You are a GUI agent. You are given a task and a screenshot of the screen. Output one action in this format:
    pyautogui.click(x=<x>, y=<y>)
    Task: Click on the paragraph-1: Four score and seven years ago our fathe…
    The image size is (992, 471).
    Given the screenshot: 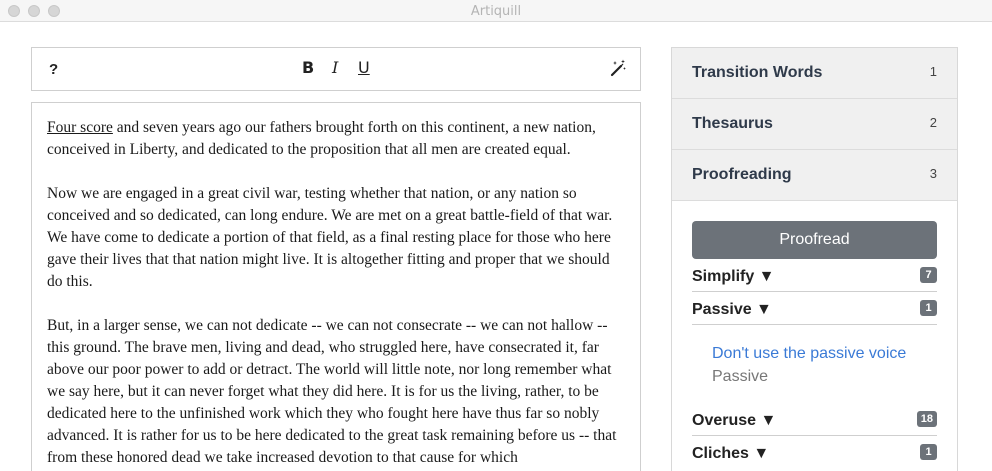 What is the action you would take?
    pyautogui.click(x=336, y=139)
    